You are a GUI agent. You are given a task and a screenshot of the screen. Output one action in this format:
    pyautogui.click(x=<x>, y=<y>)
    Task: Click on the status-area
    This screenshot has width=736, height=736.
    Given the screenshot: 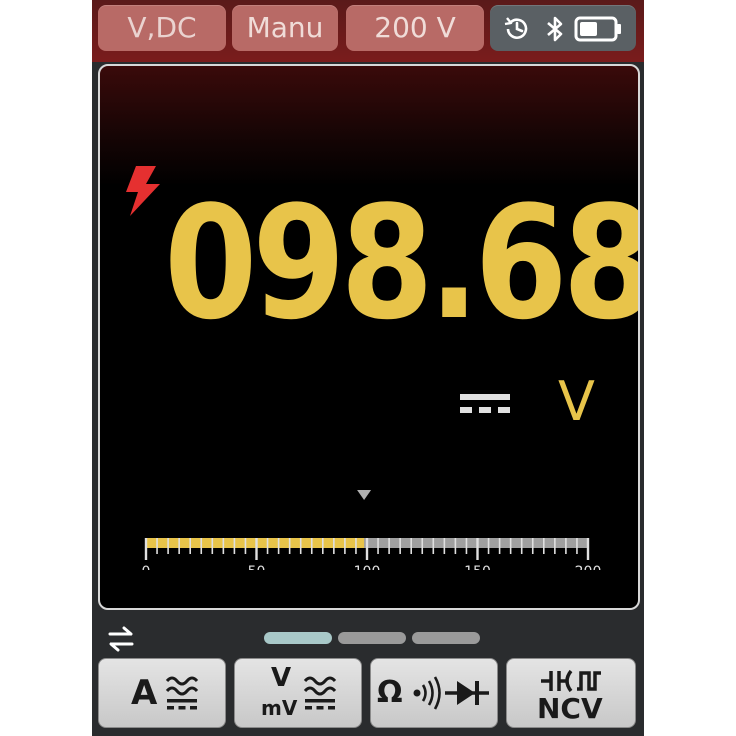 What is the action you would take?
    pyautogui.click(x=563, y=28)
    